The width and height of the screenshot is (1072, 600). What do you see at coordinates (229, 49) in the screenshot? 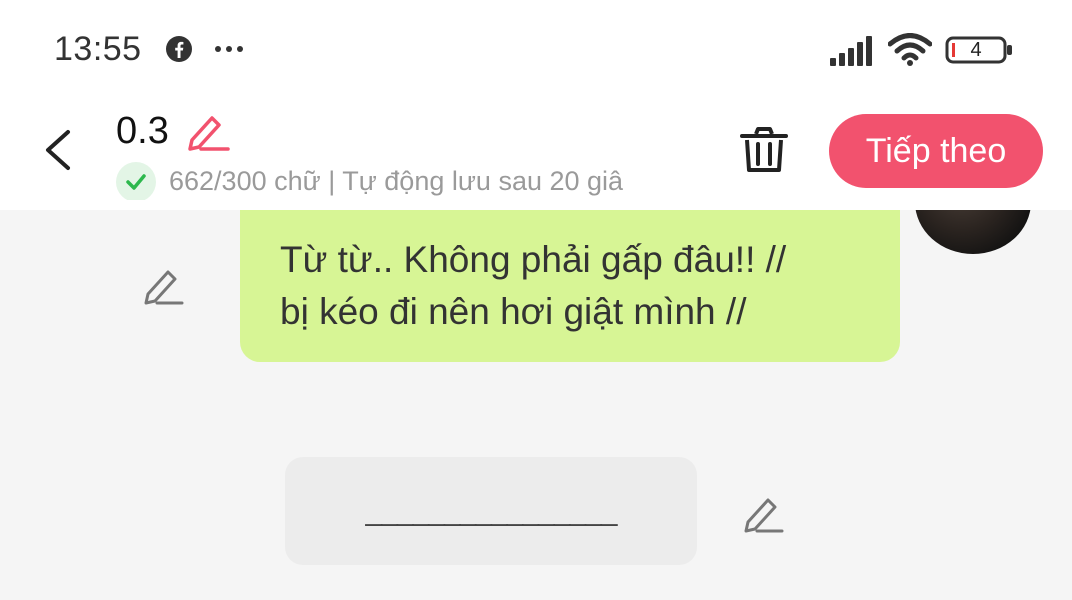
I see `more-dots-icon` at bounding box center [229, 49].